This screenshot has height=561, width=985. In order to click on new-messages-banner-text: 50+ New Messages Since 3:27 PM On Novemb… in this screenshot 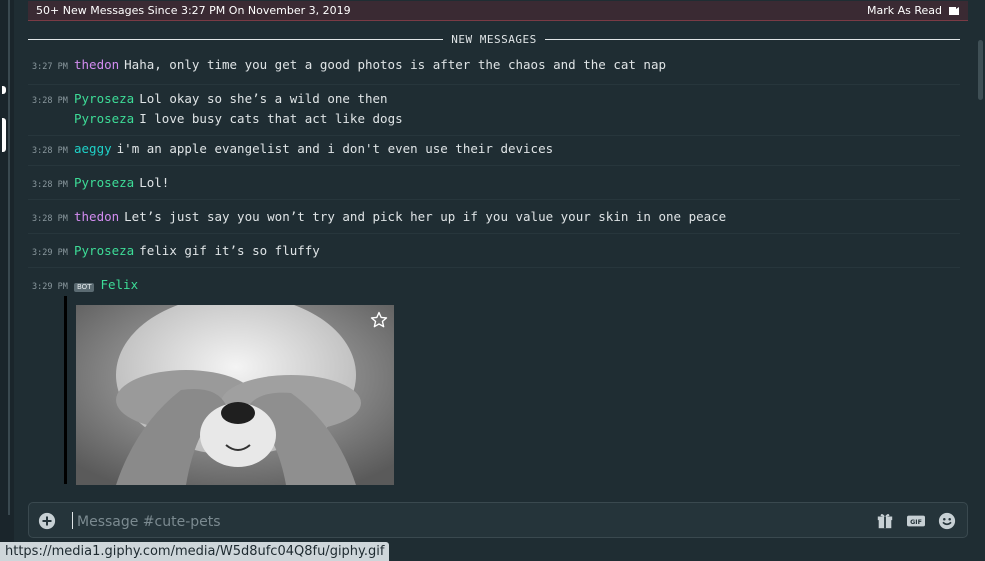, I will do `click(193, 10)`.